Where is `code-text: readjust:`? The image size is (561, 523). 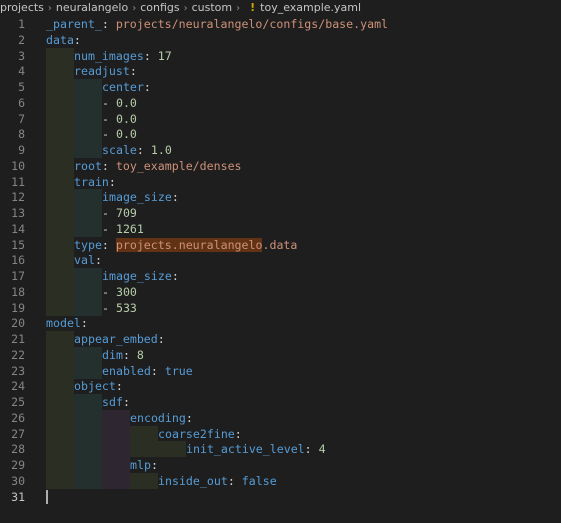
code-text: readjust: is located at coordinates (105, 71).